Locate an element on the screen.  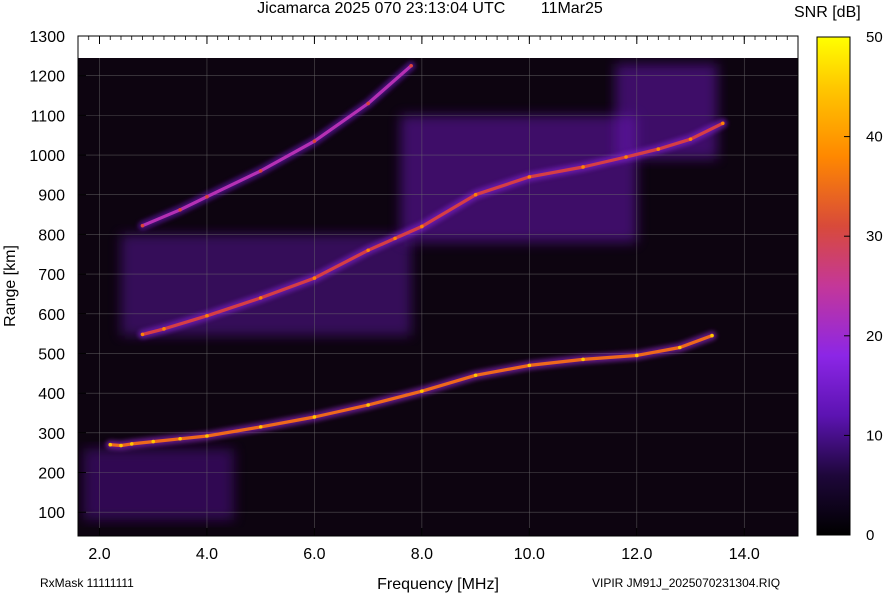
y-tick-label: 900 is located at coordinates (51, 196).